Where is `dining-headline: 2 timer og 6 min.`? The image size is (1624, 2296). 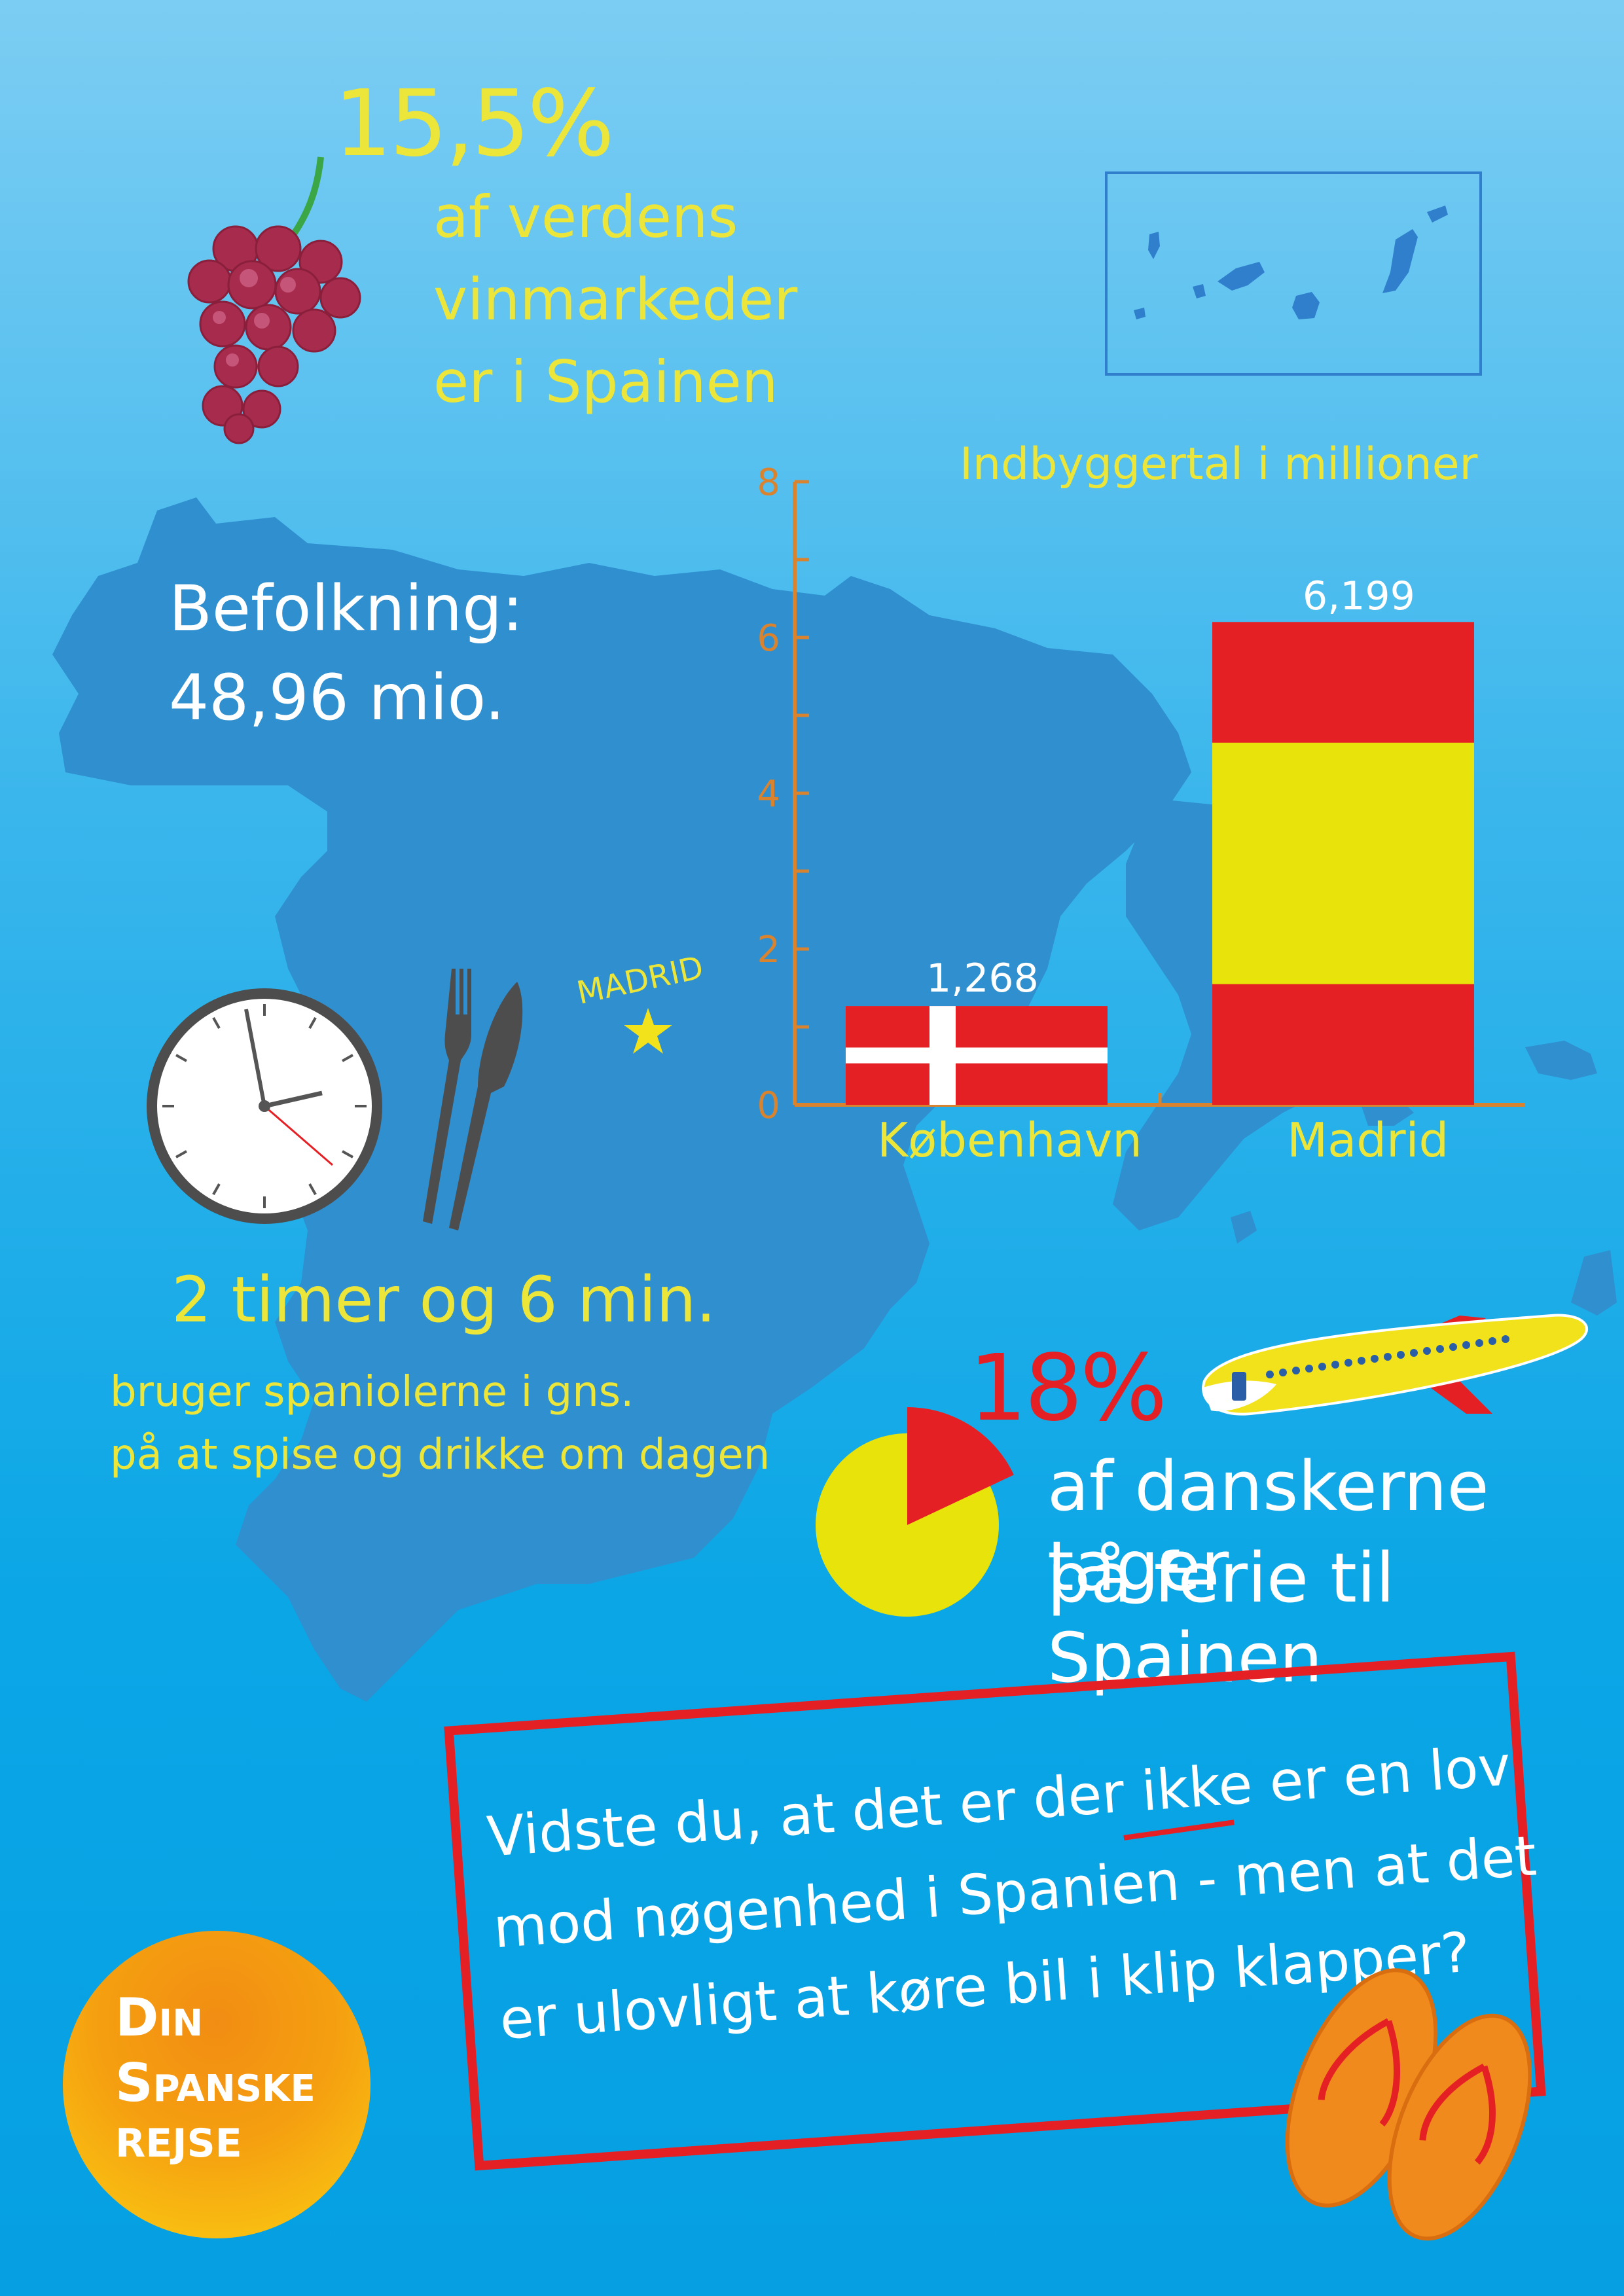
dining-headline: 2 timer og 6 min. is located at coordinates (444, 1299).